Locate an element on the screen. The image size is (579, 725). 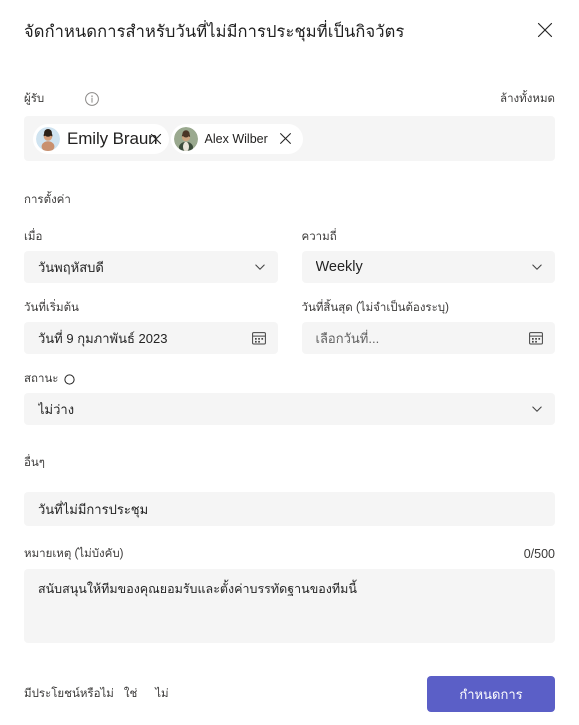
frequency-label: ความถี่ is located at coordinates (319, 237).